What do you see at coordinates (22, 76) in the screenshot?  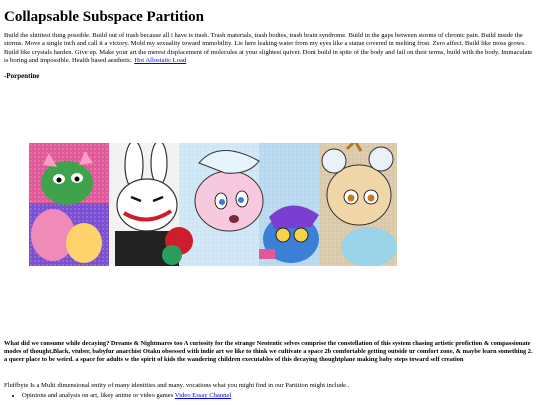 I see `signature: -Porpentine` at bounding box center [22, 76].